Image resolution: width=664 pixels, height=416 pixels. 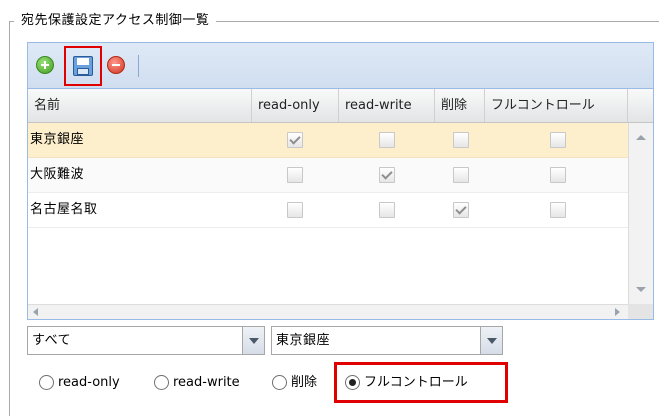 What do you see at coordinates (206, 382) in the screenshot?
I see `radio-label: read-write` at bounding box center [206, 382].